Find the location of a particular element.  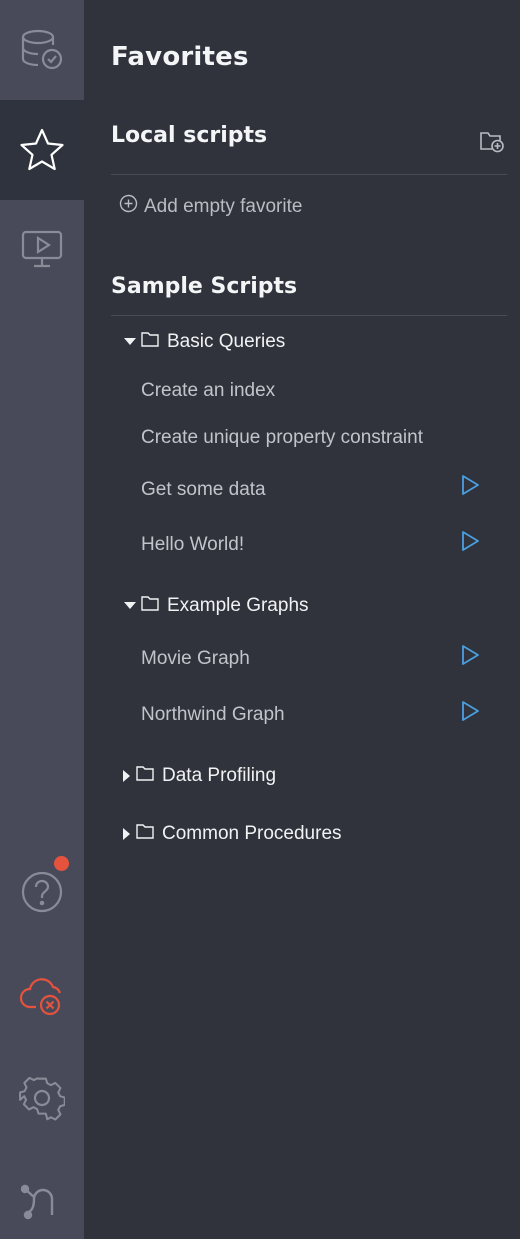

about-icon is located at coordinates (42, 1200).